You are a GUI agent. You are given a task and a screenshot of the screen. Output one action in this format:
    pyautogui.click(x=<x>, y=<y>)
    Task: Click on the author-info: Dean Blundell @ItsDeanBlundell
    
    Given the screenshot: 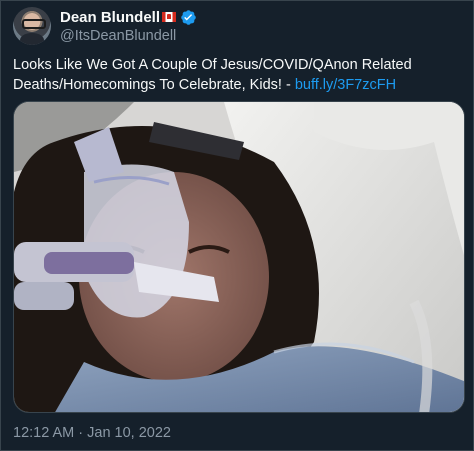 What is the action you would take?
    pyautogui.click(x=128, y=26)
    